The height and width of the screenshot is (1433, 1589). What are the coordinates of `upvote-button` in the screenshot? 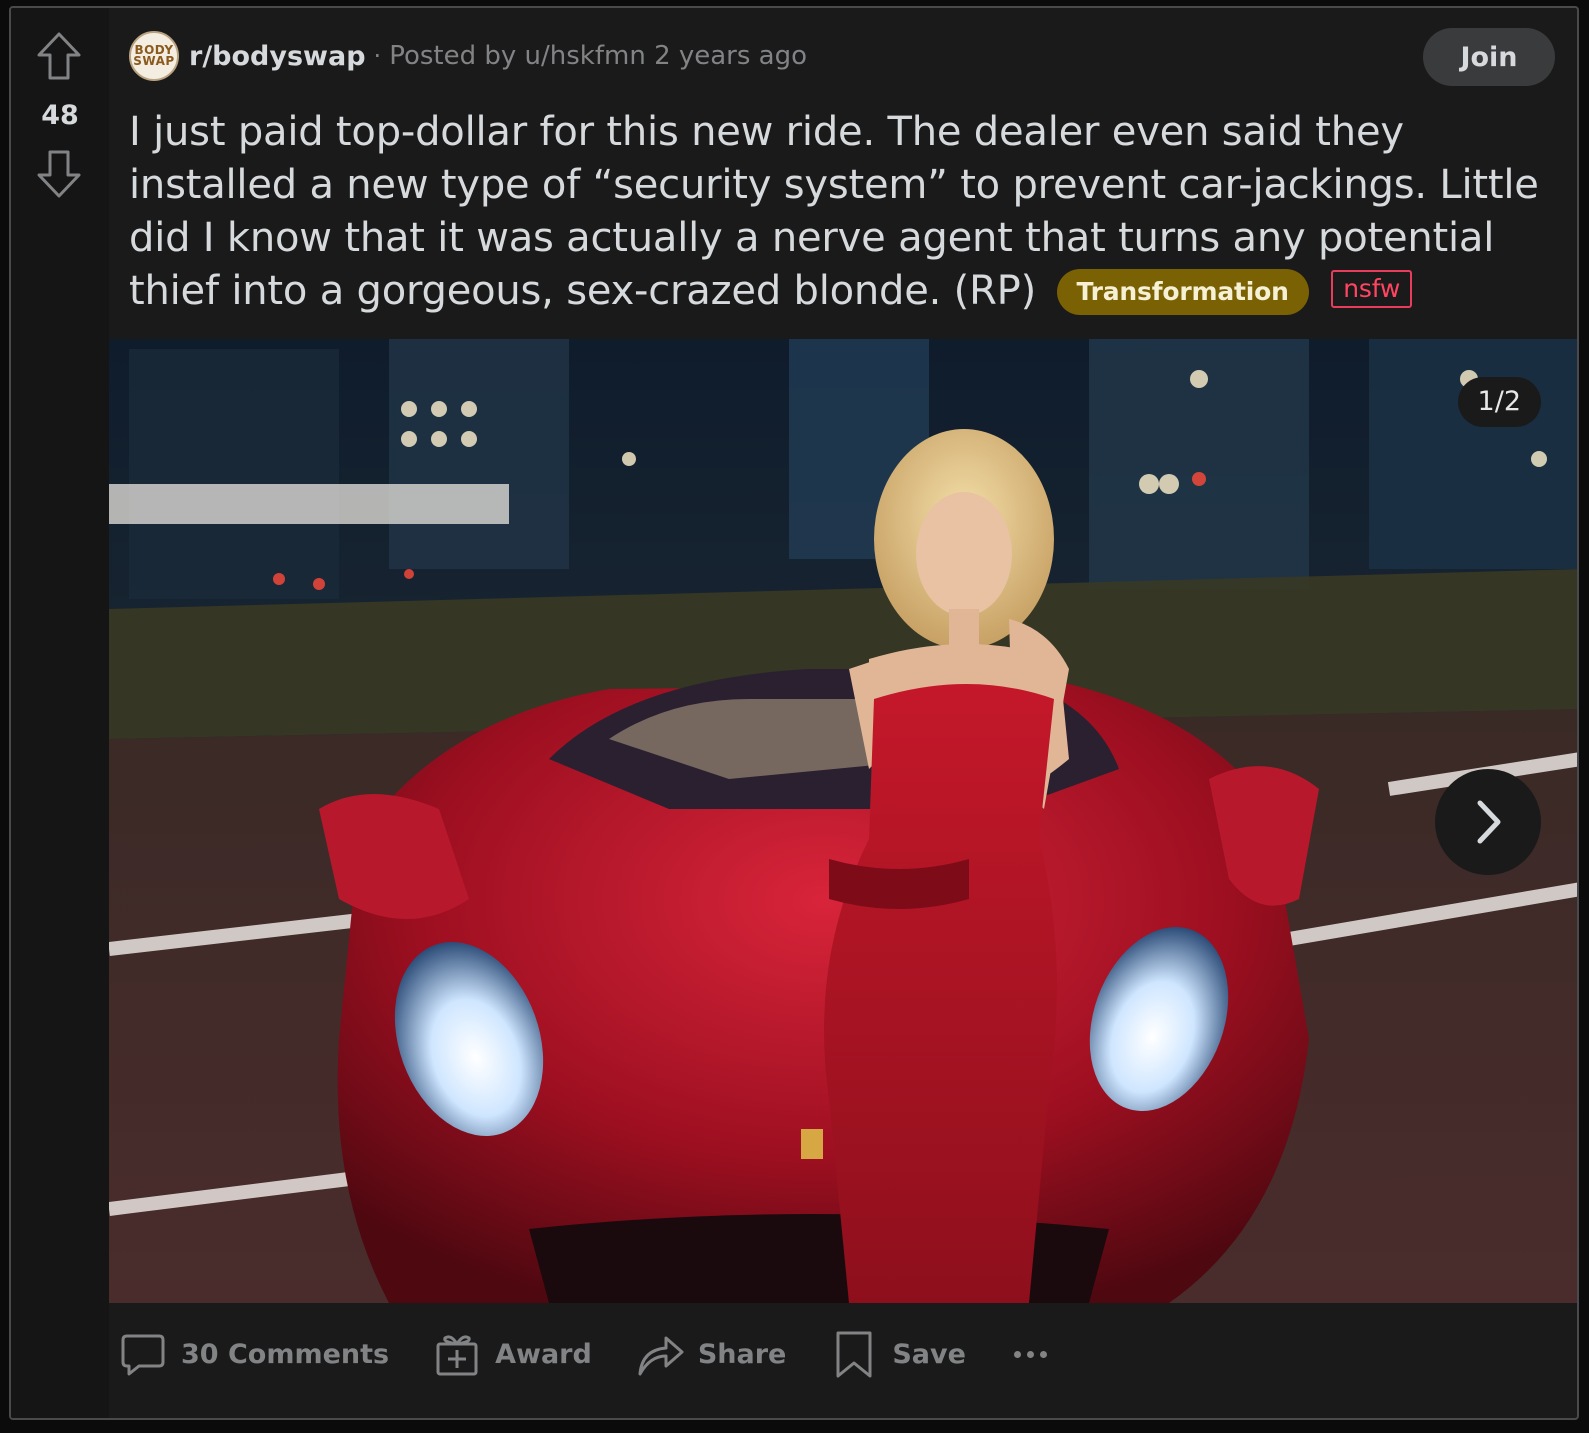 It's located at (59, 56).